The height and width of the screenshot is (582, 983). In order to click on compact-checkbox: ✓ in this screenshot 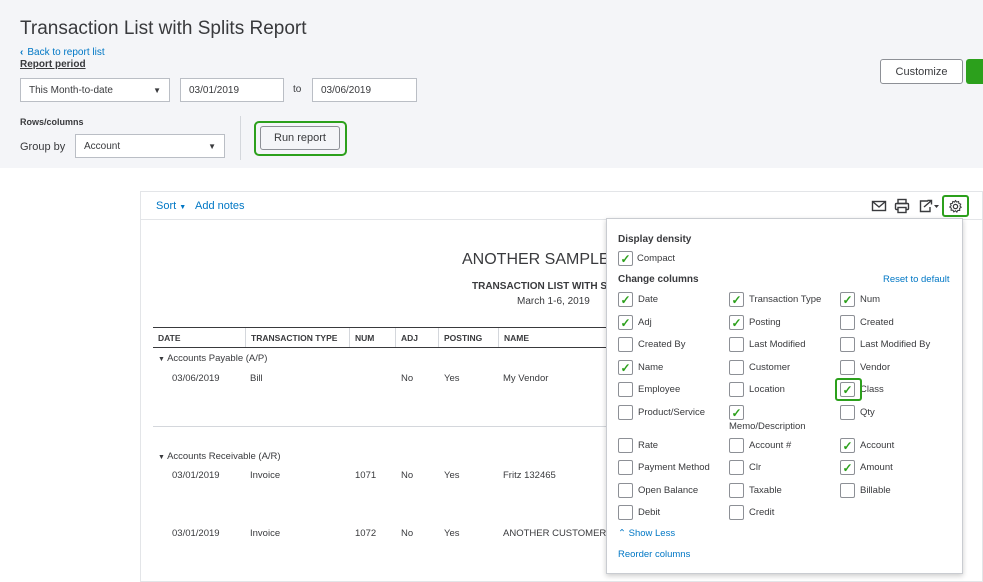, I will do `click(625, 258)`.